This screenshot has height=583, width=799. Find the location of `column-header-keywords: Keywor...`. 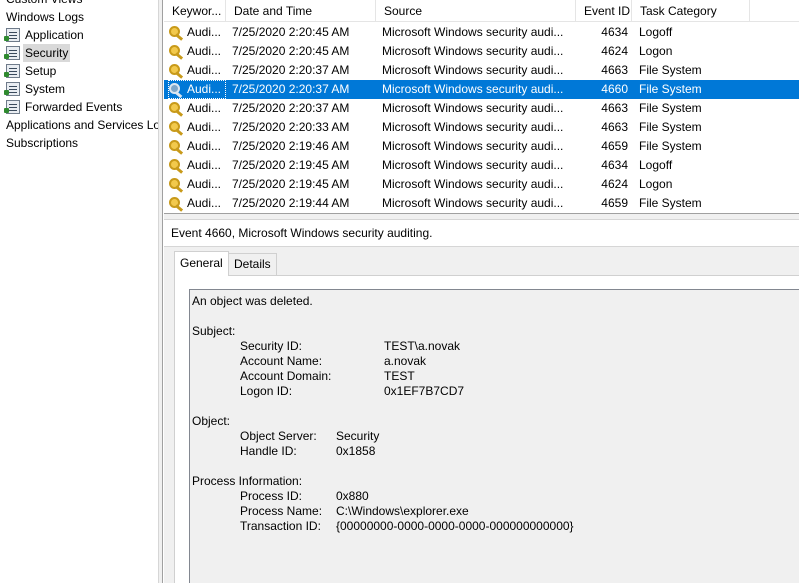

column-header-keywords: Keywor... is located at coordinates (195, 11).